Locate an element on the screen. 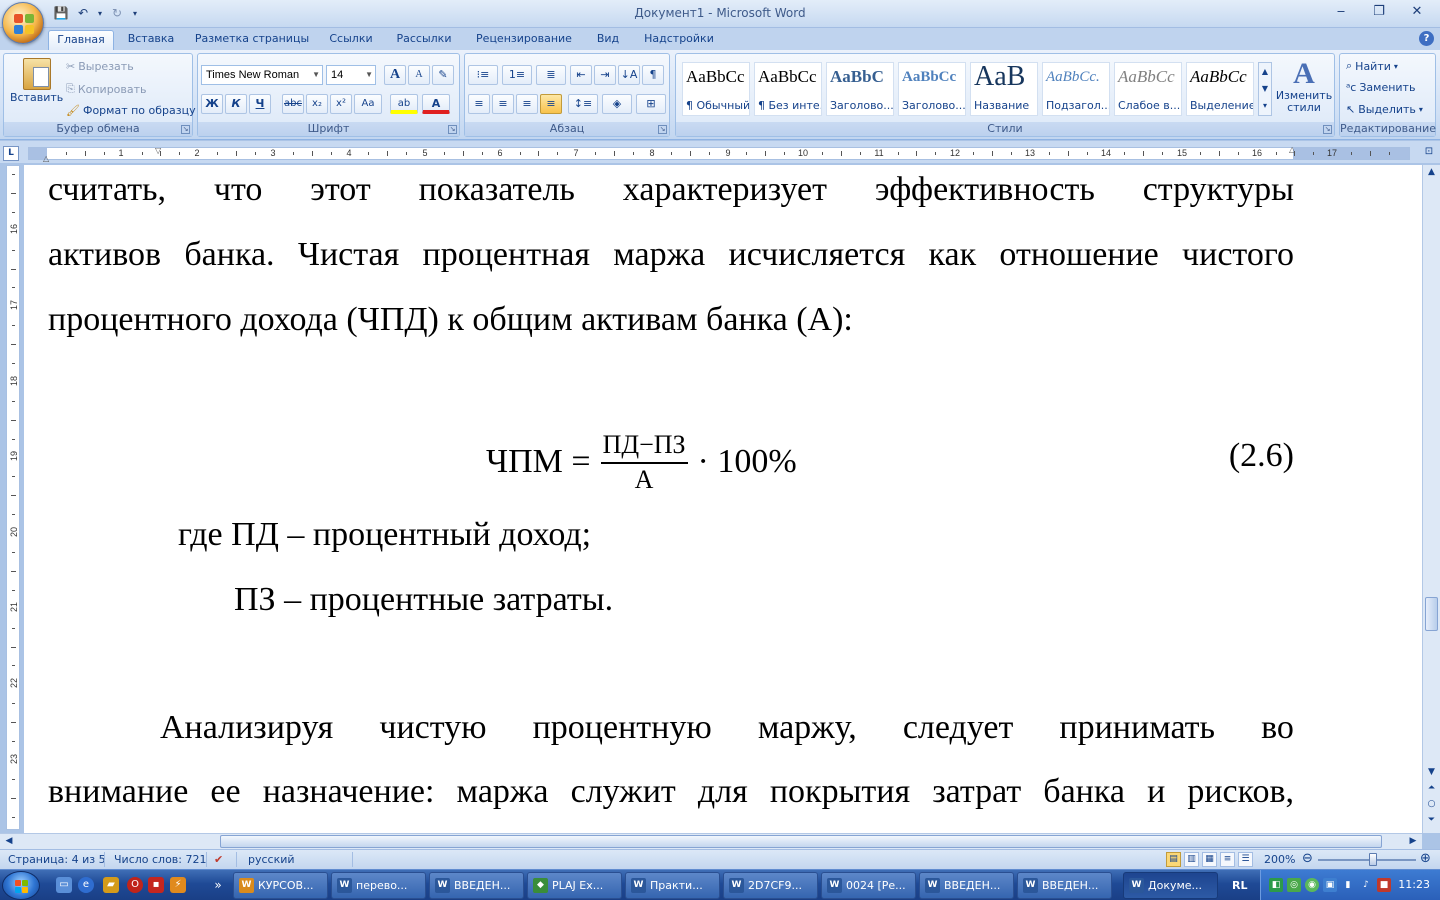 This screenshot has height=900, width=1440. network-icon: ▣ is located at coordinates (1330, 885).